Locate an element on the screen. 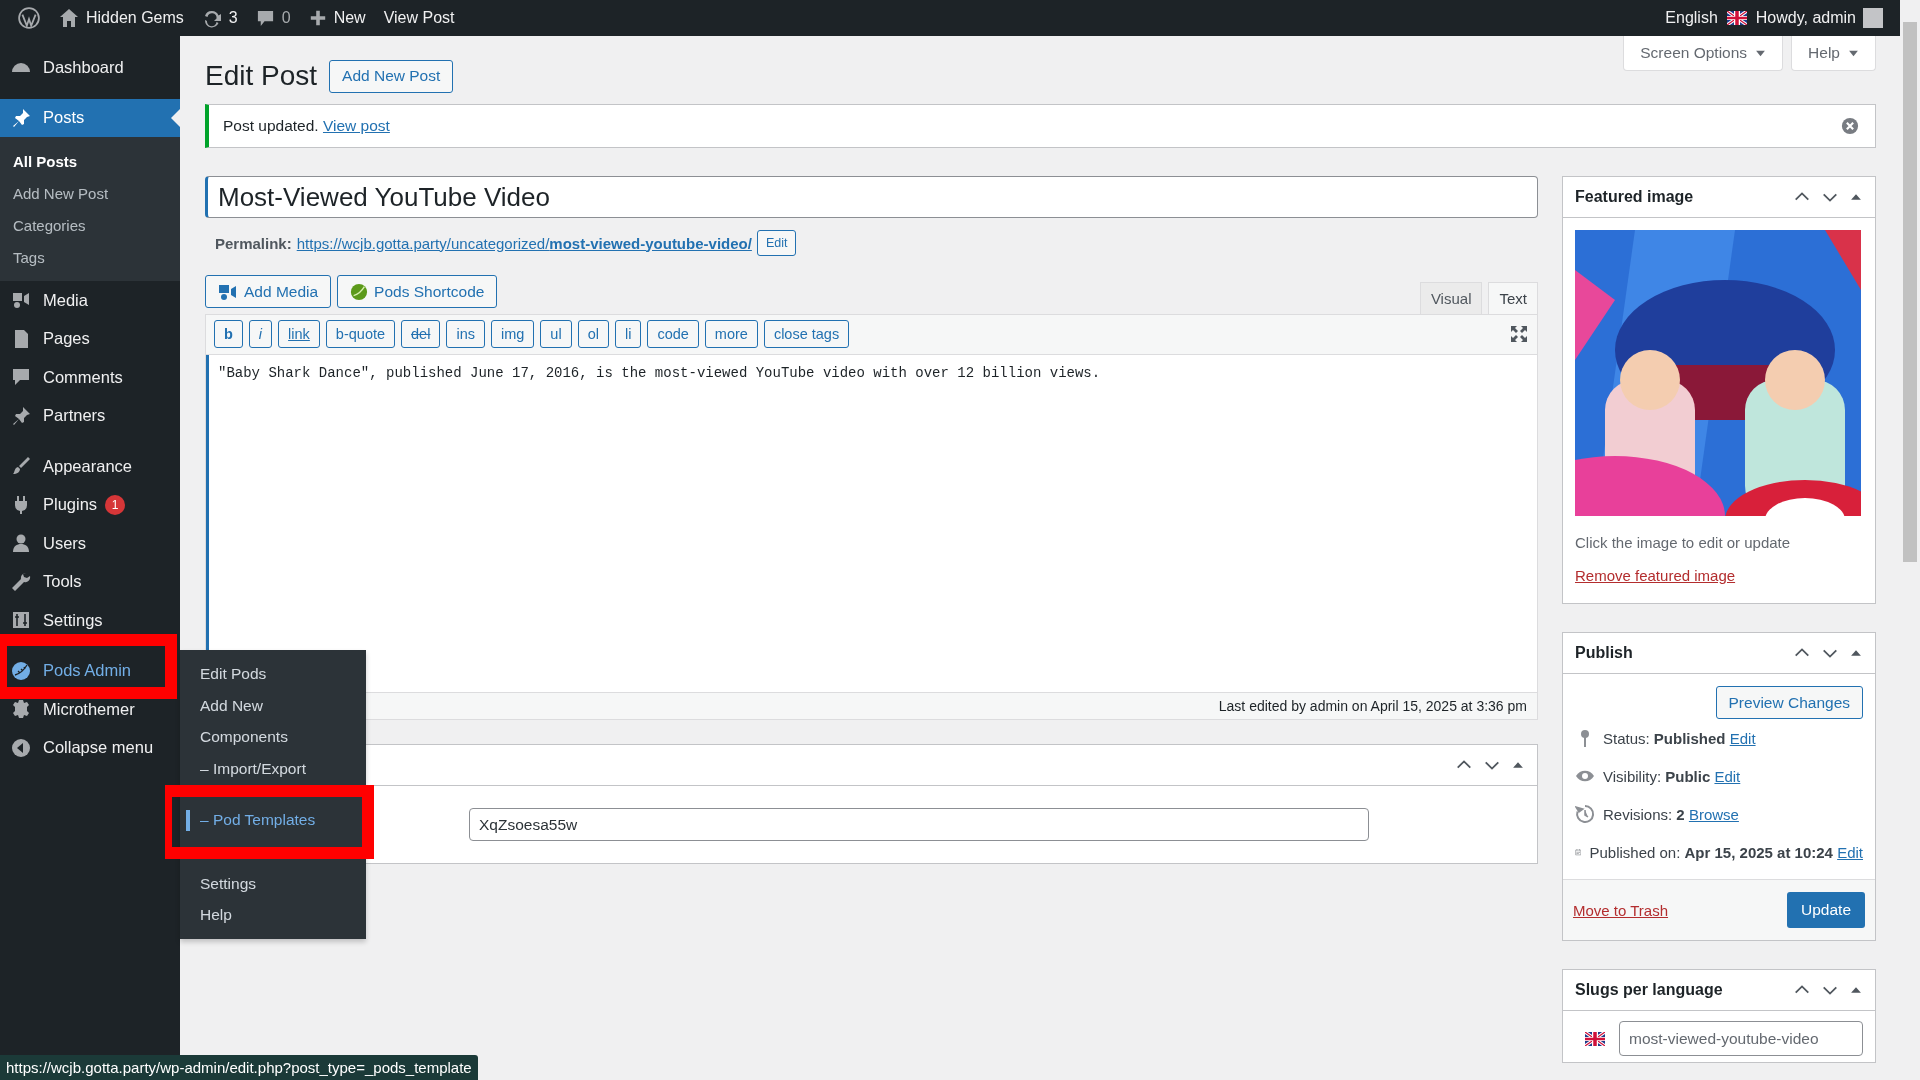  selection-bar is located at coordinates (188, 820).